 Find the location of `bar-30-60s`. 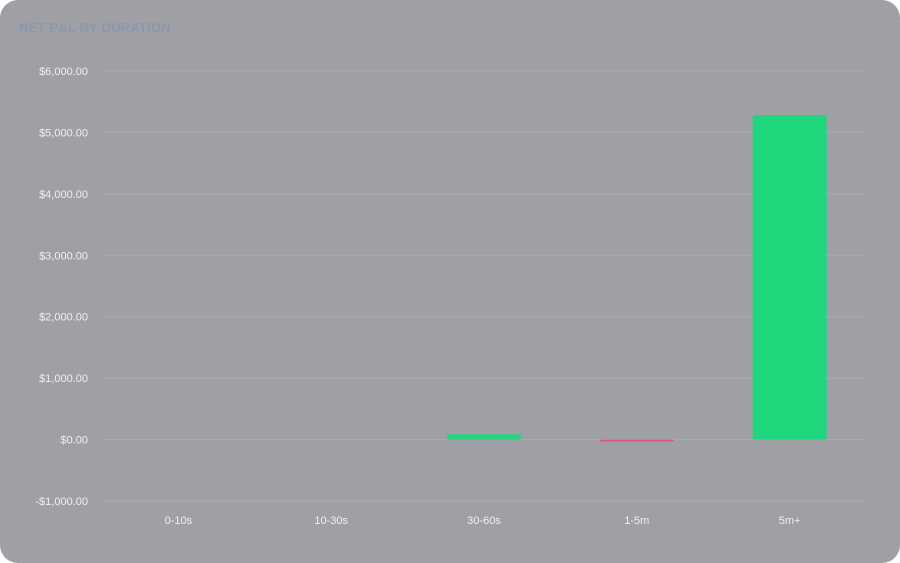

bar-30-60s is located at coordinates (484, 437).